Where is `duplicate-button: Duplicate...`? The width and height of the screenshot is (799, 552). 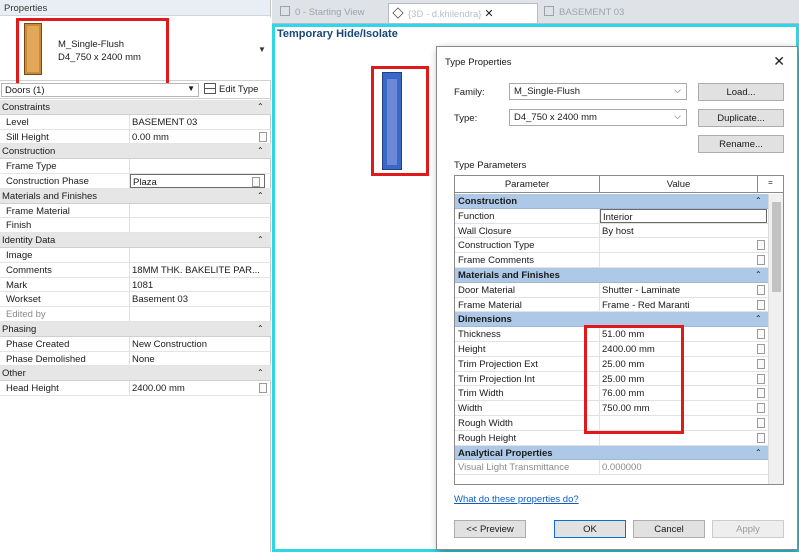
duplicate-button: Duplicate... is located at coordinates (741, 118).